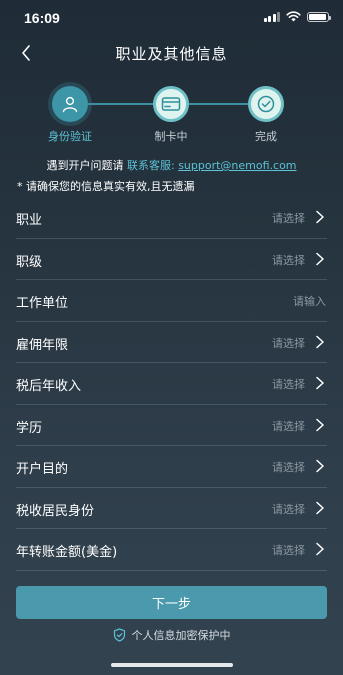 This screenshot has width=343, height=675. What do you see at coordinates (67, 552) in the screenshot?
I see `row-label: 年转账金额(美金)` at bounding box center [67, 552].